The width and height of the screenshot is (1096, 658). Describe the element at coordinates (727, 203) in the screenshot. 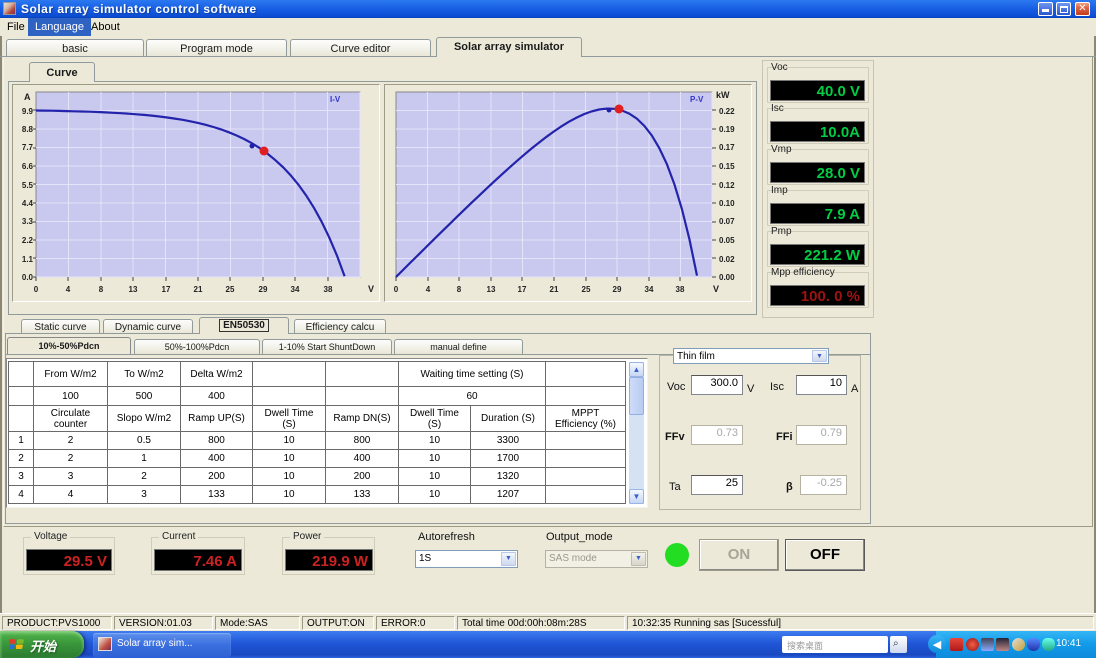

I see `svg-text: 0.10` at that location.